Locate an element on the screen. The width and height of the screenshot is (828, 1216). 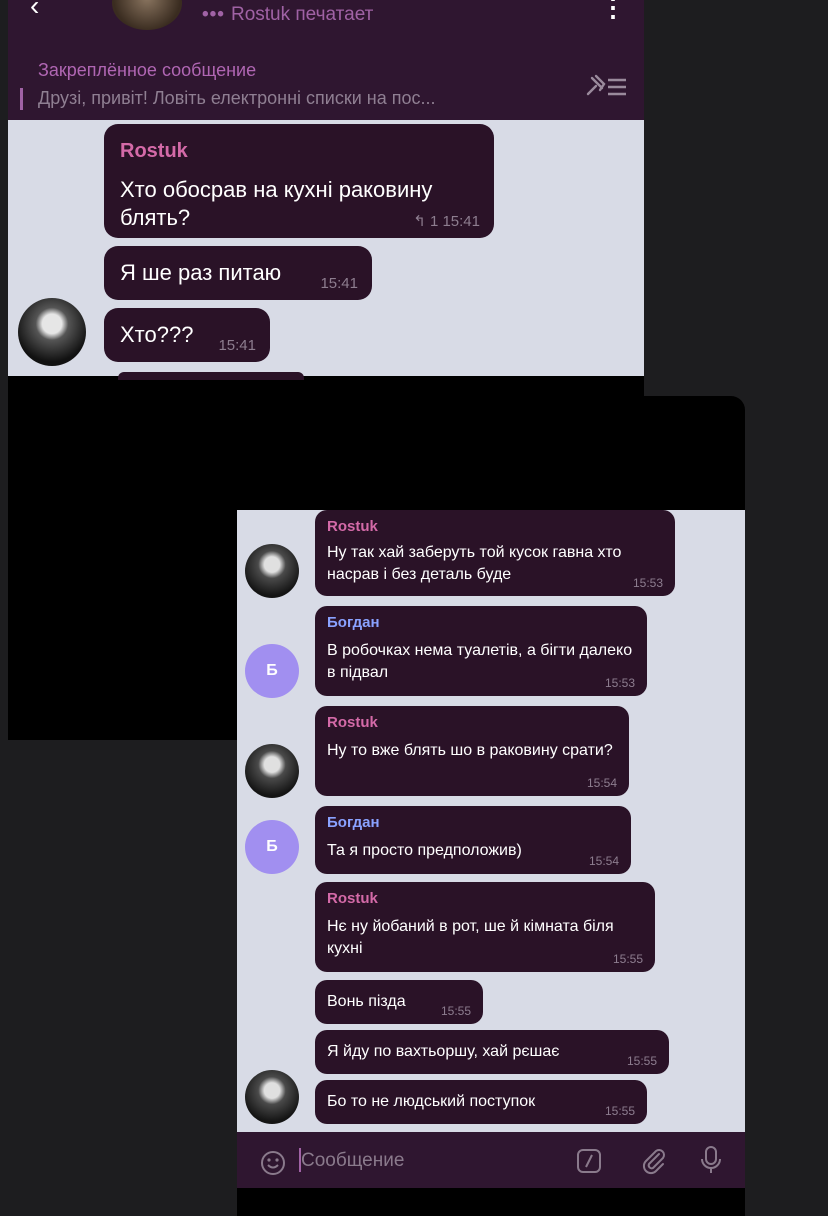
message-text: Бо то не людський поступок is located at coordinates (431, 1101).